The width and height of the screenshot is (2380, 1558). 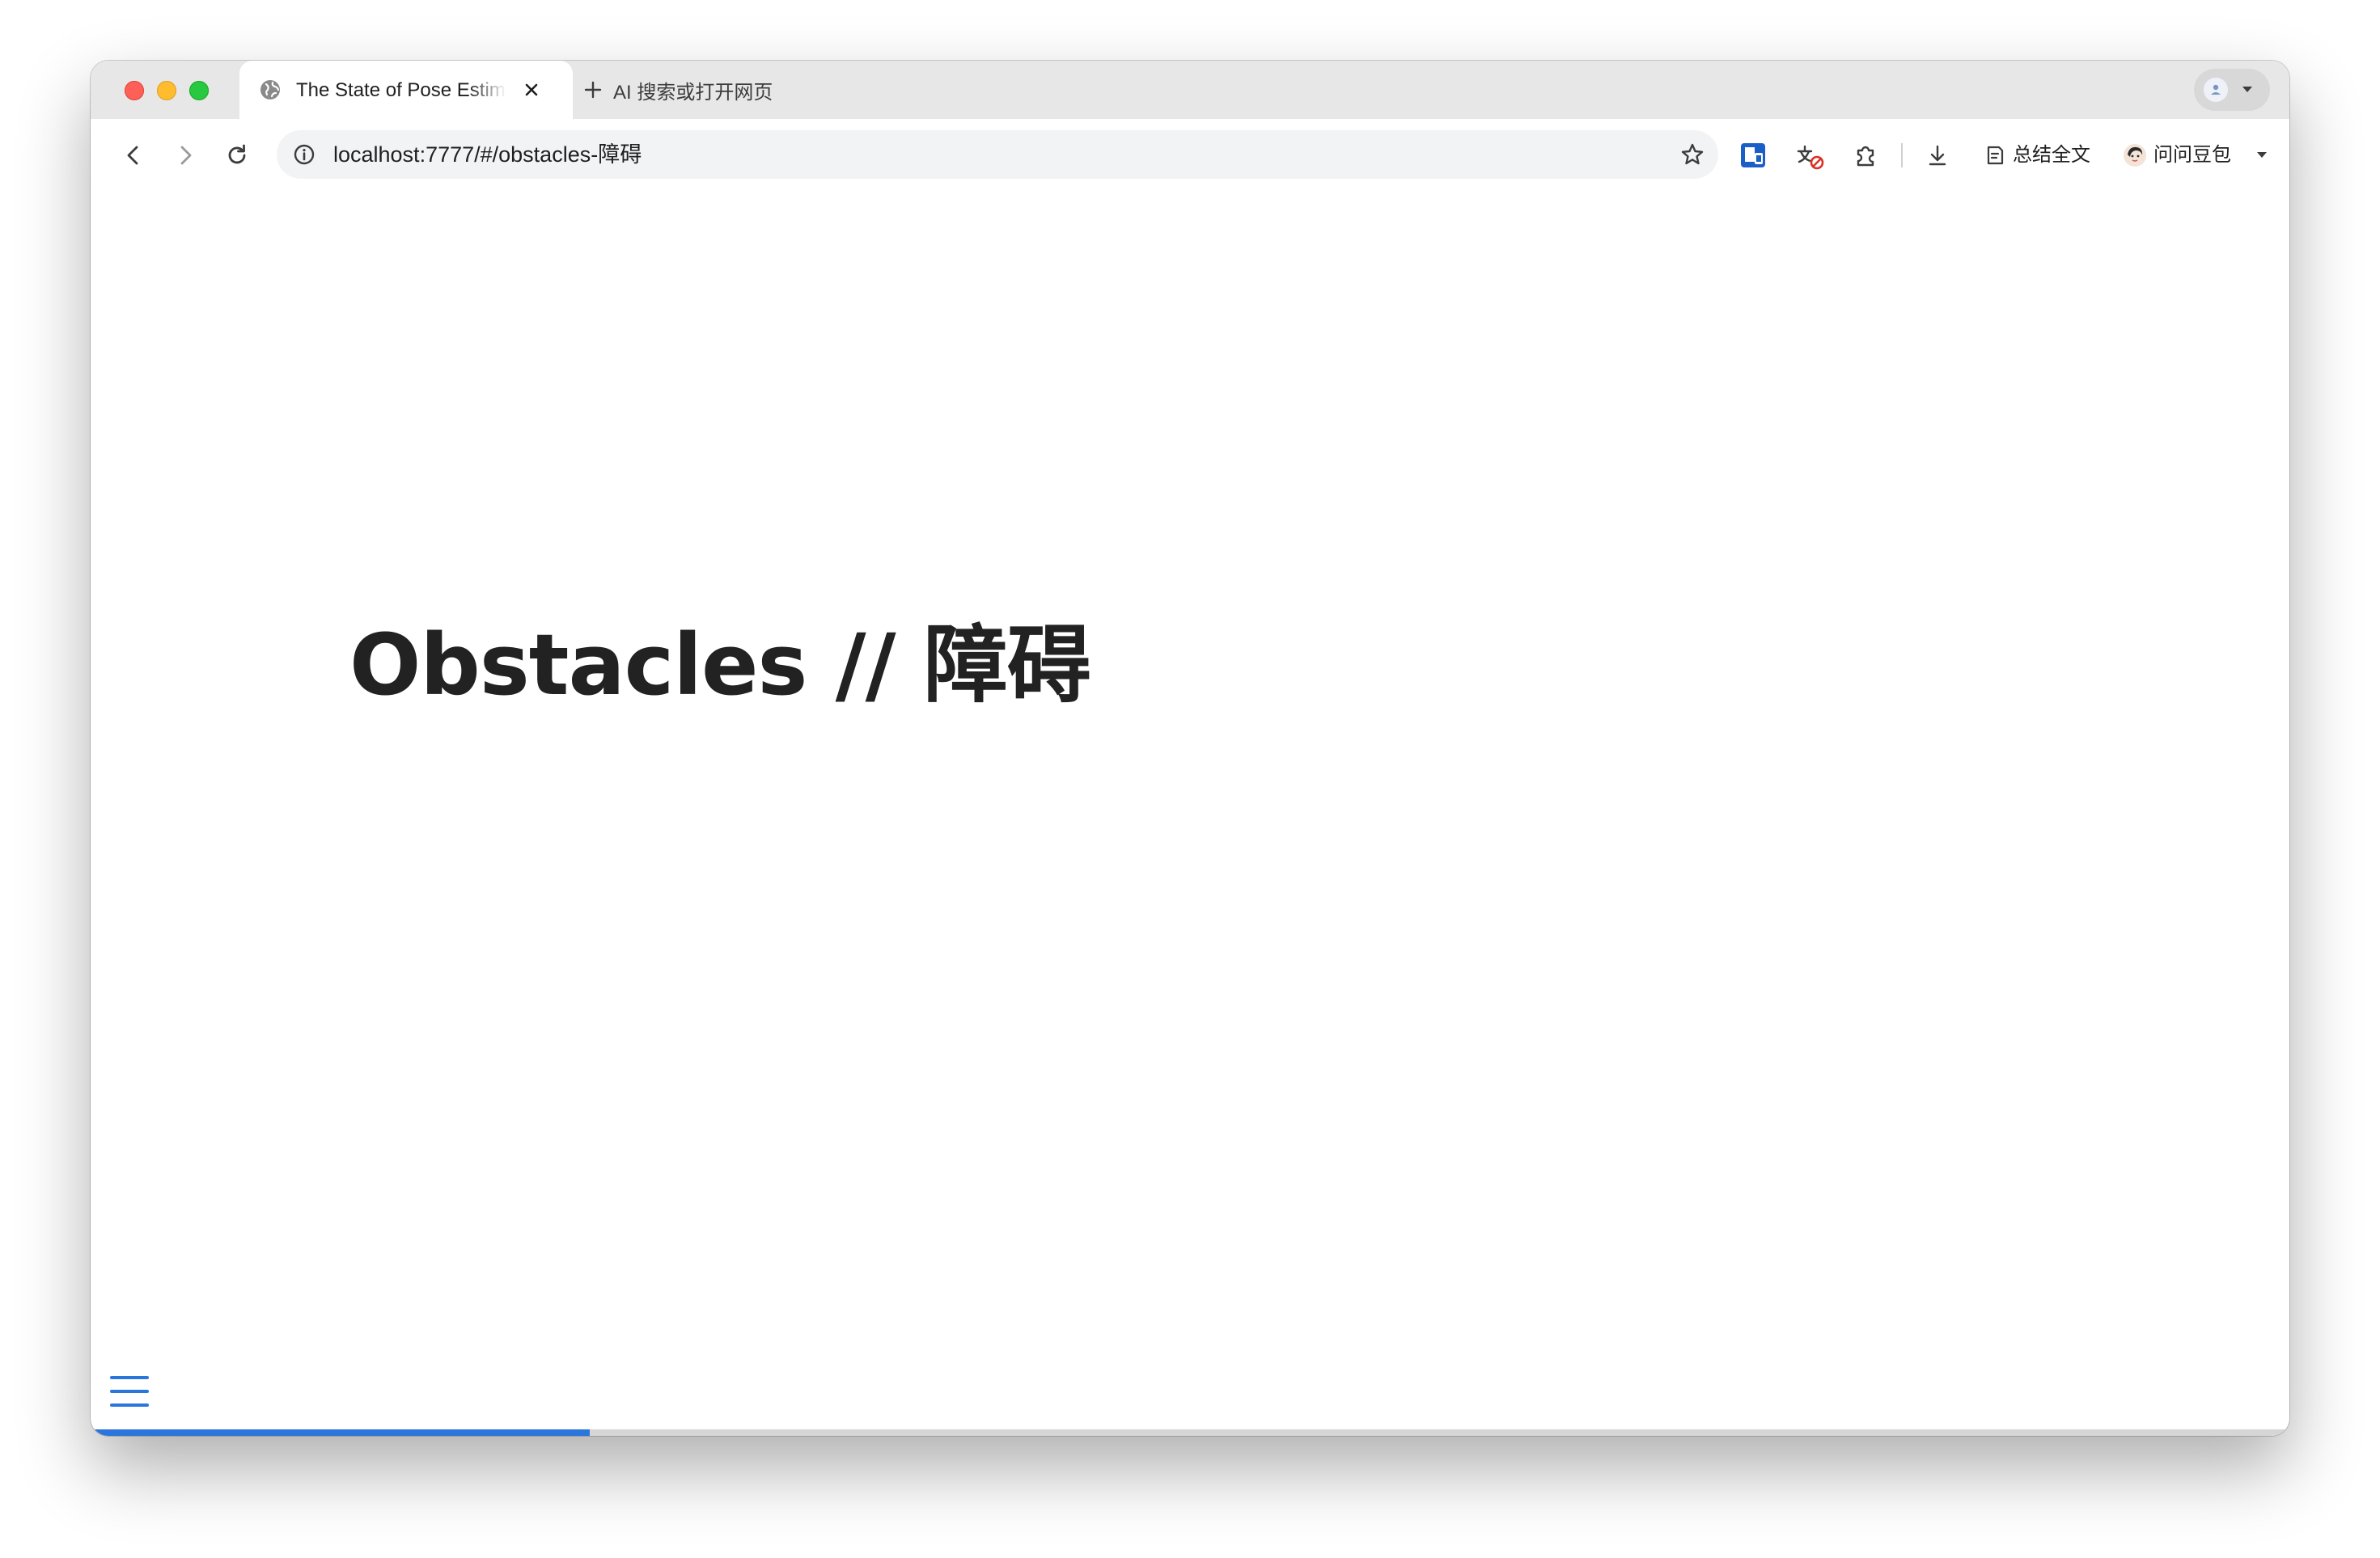 What do you see at coordinates (1902, 155) in the screenshot?
I see `toolbar-divider` at bounding box center [1902, 155].